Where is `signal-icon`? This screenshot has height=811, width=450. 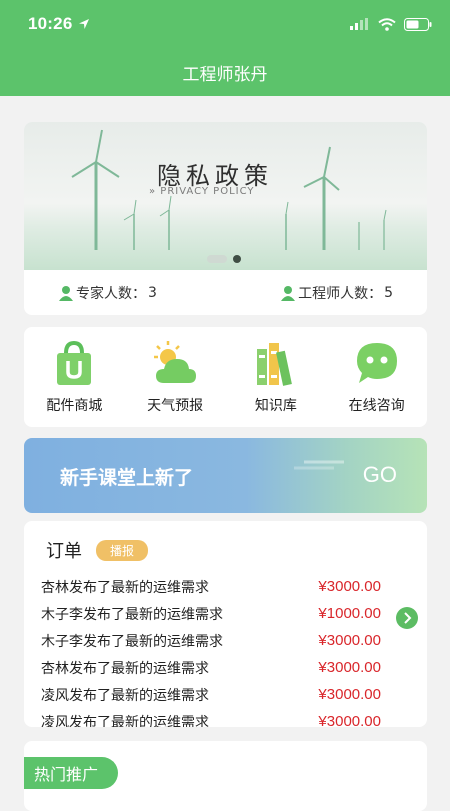 signal-icon is located at coordinates (359, 24).